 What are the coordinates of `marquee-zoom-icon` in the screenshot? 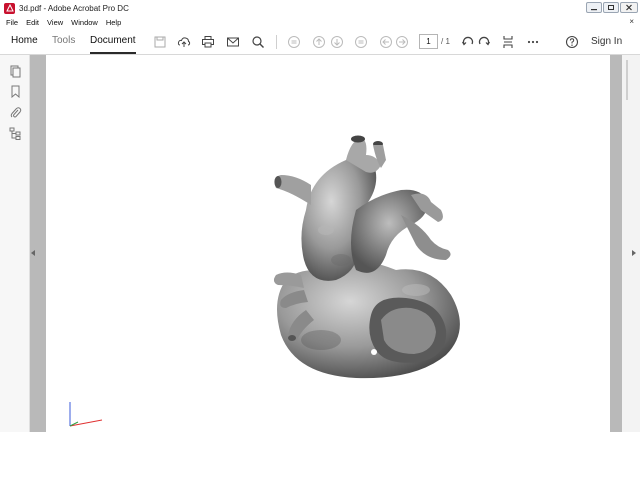 It's located at (508, 42).